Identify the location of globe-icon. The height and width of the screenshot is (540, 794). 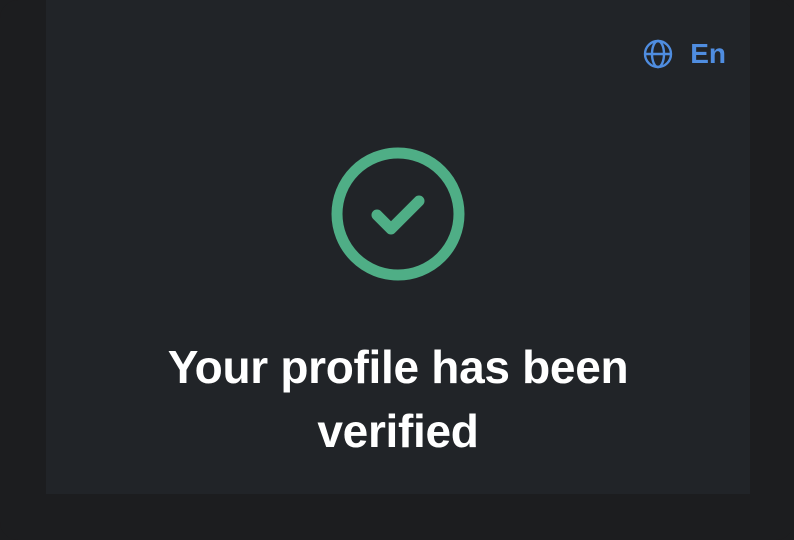
(658, 54).